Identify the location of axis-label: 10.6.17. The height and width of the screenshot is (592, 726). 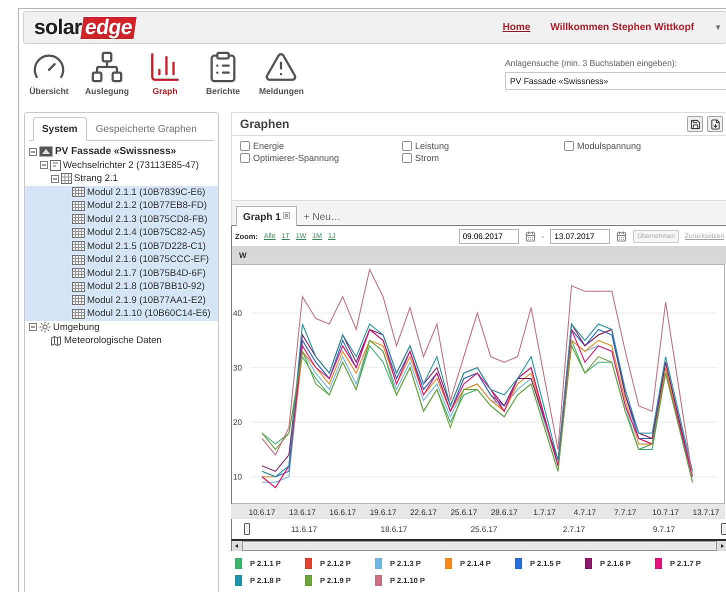
(262, 512).